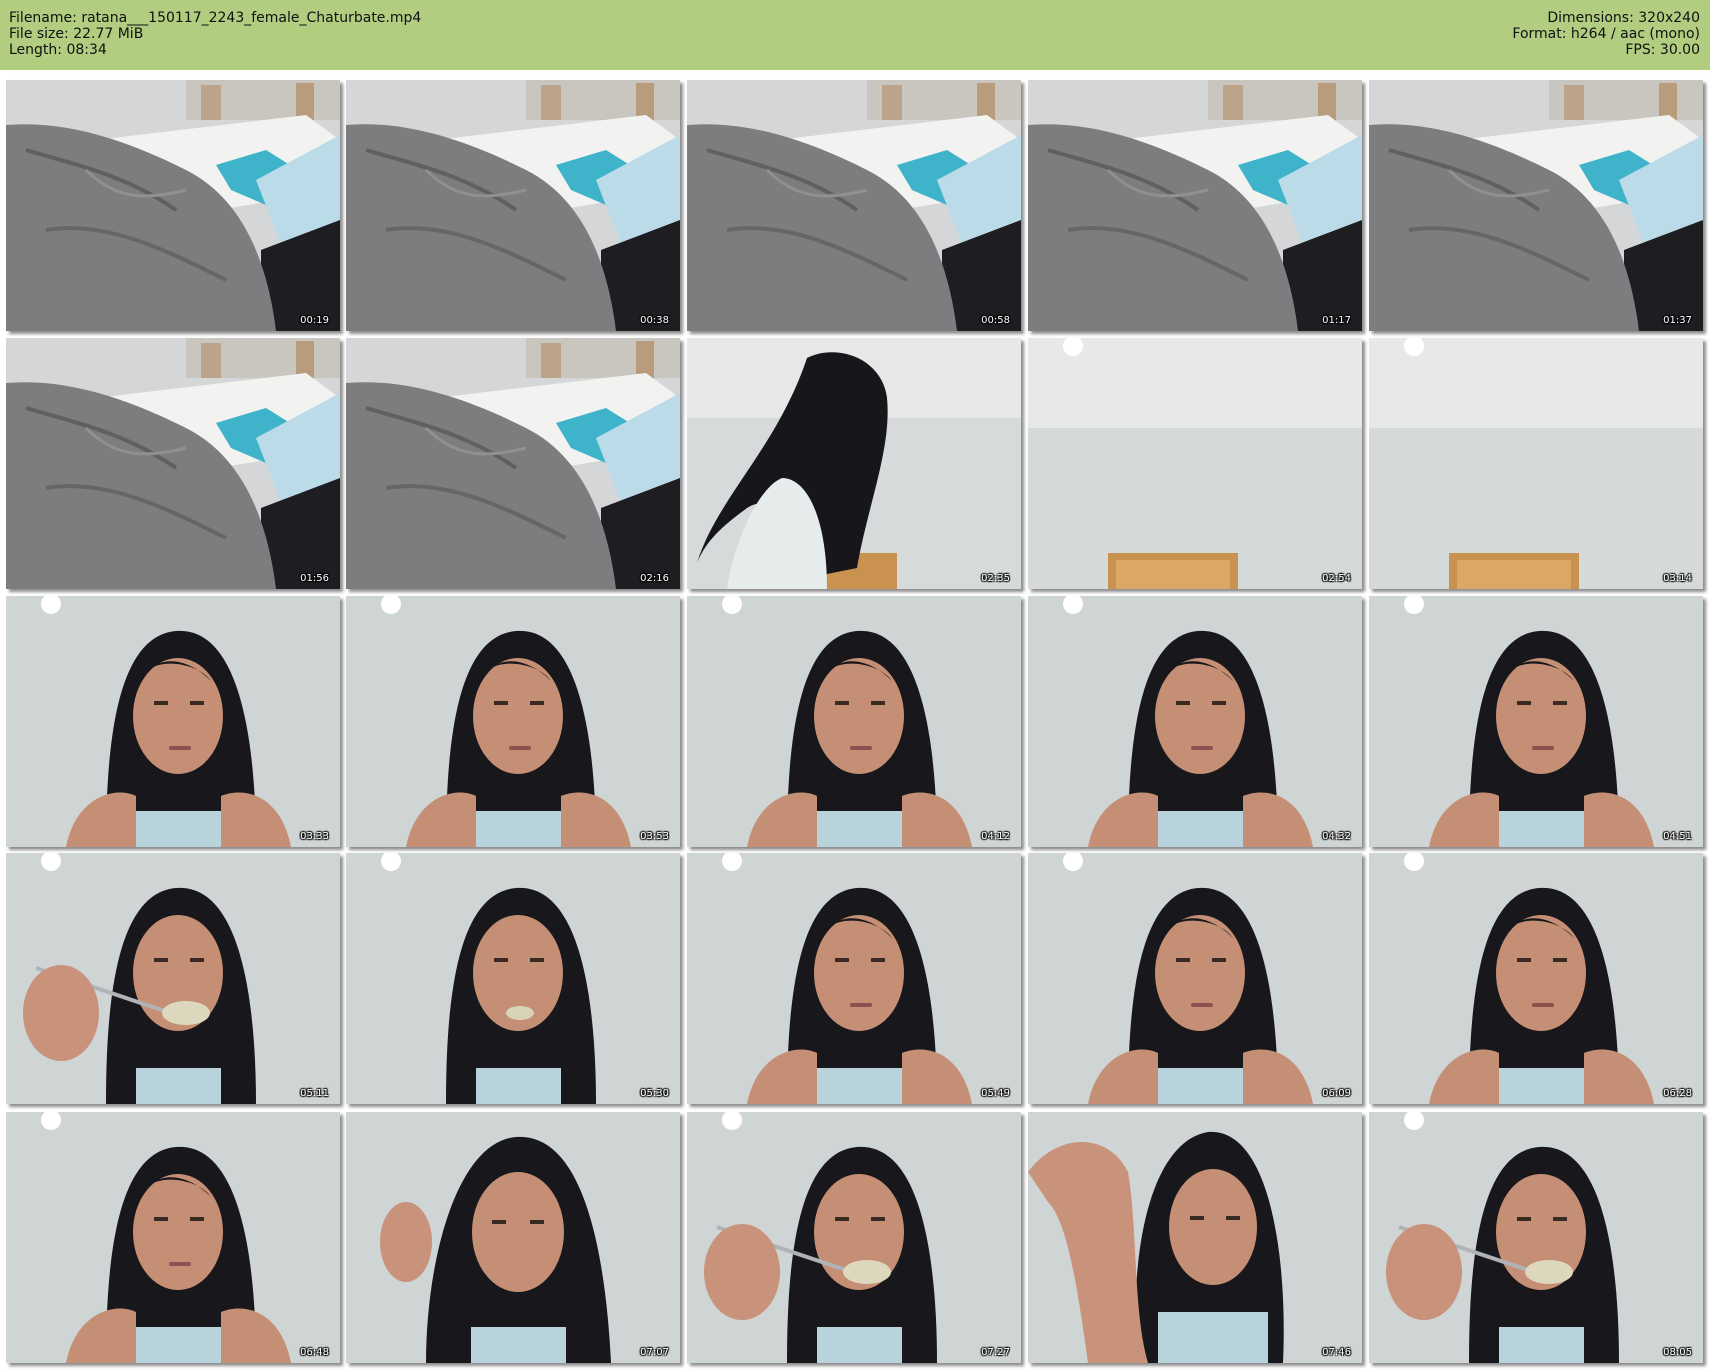  I want to click on video-thumbnail: 01:37, so click(1536, 205).